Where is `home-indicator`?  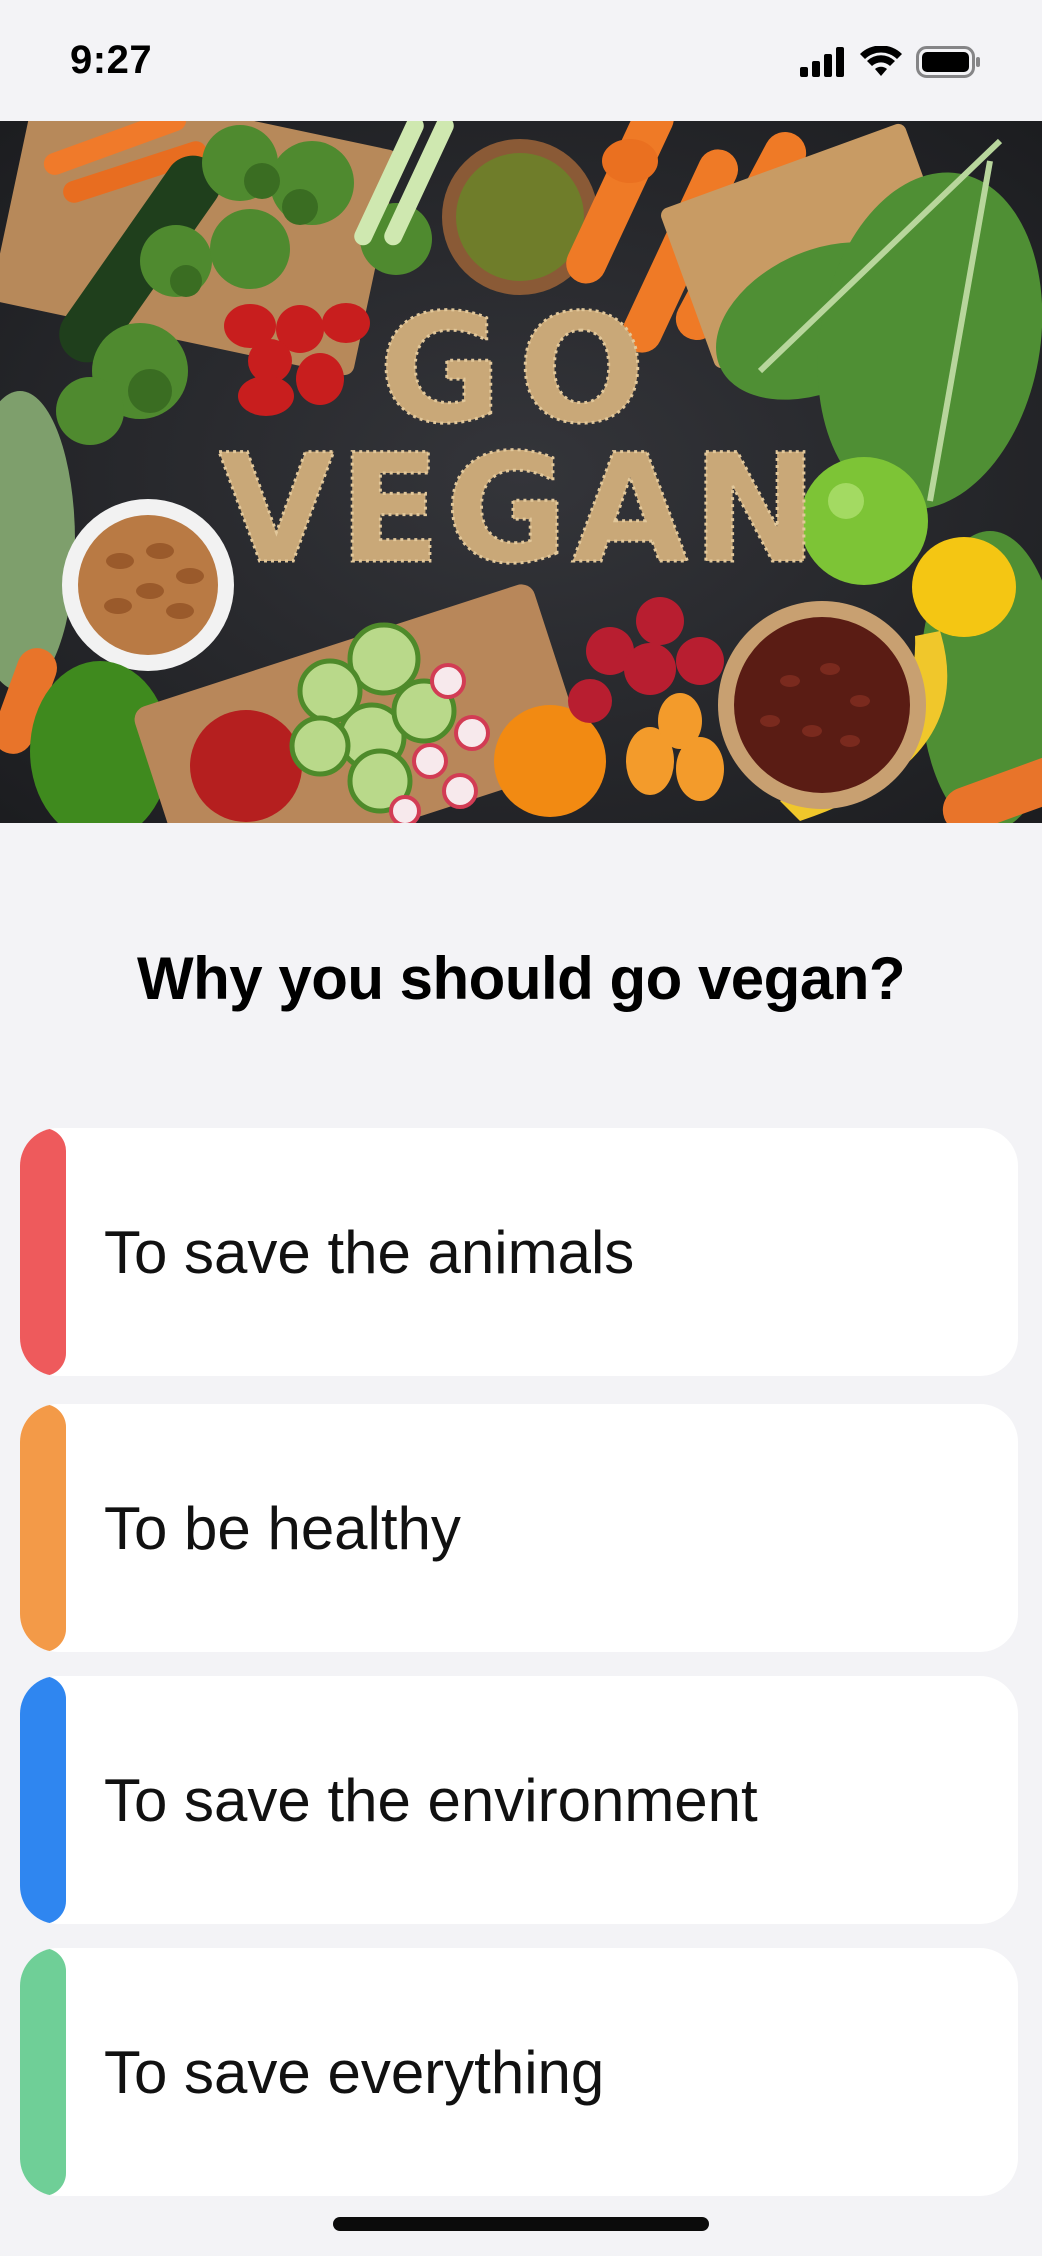
home-indicator is located at coordinates (521, 2224).